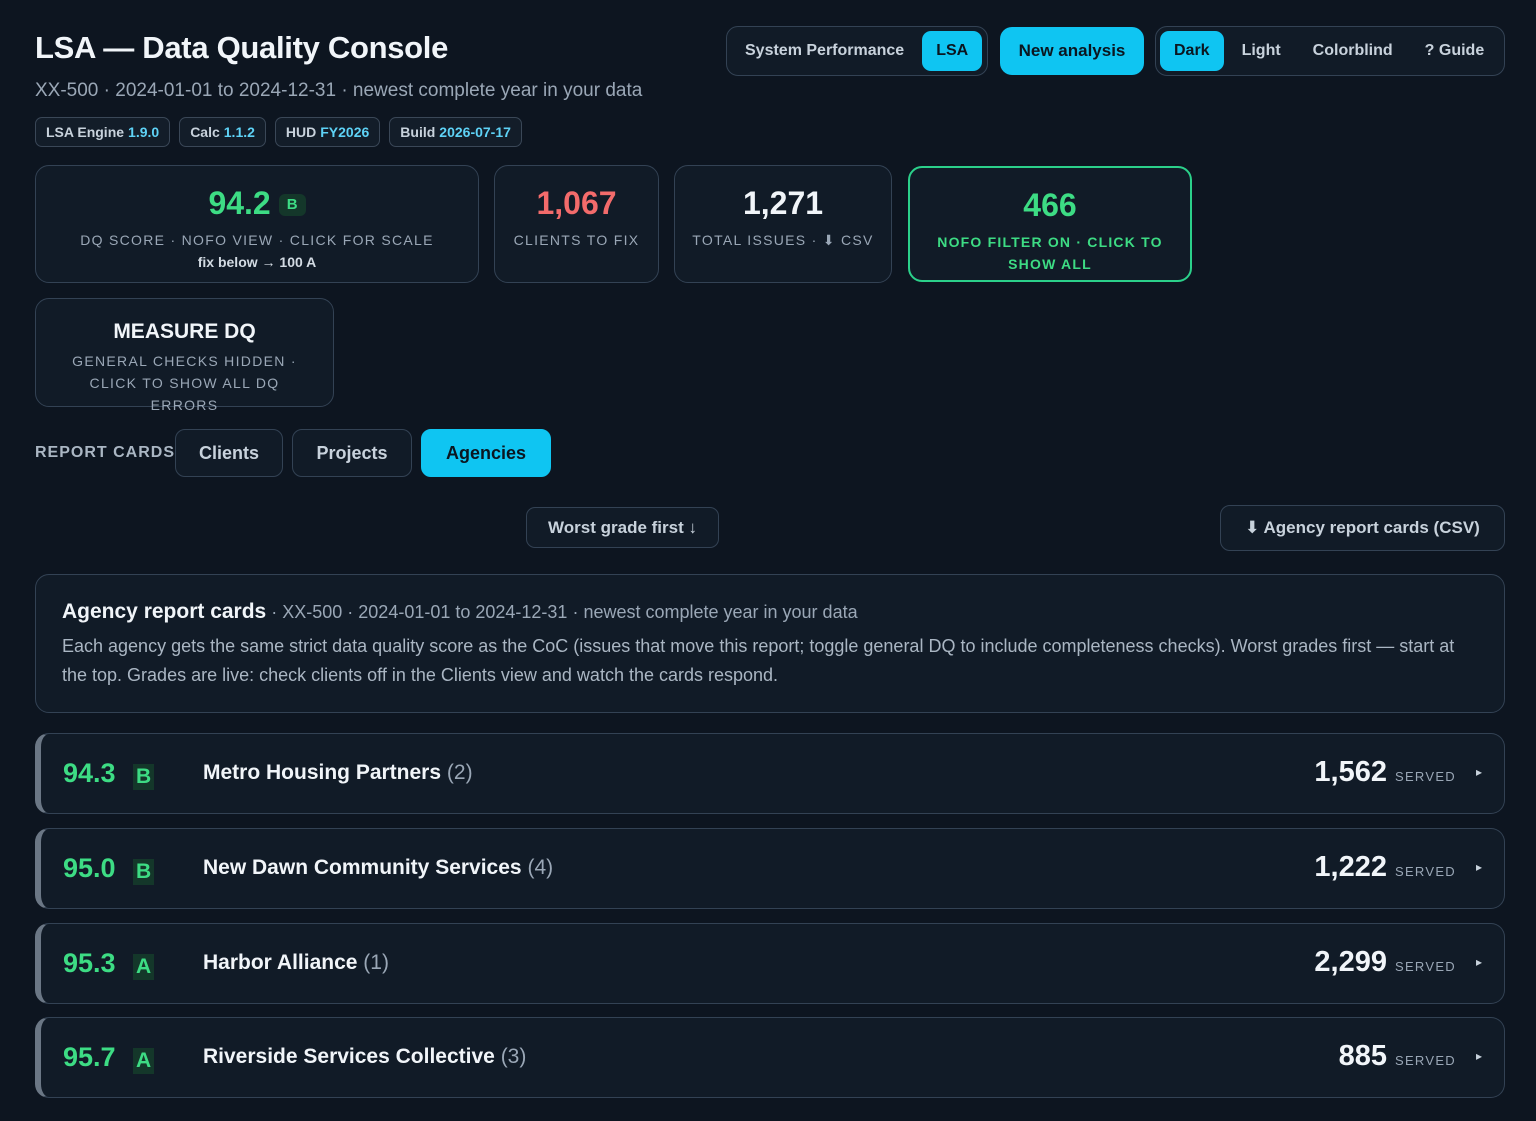 The image size is (1536, 1121). I want to click on dq-score-label: DQ score · NOFO view · click for scale, so click(257, 240).